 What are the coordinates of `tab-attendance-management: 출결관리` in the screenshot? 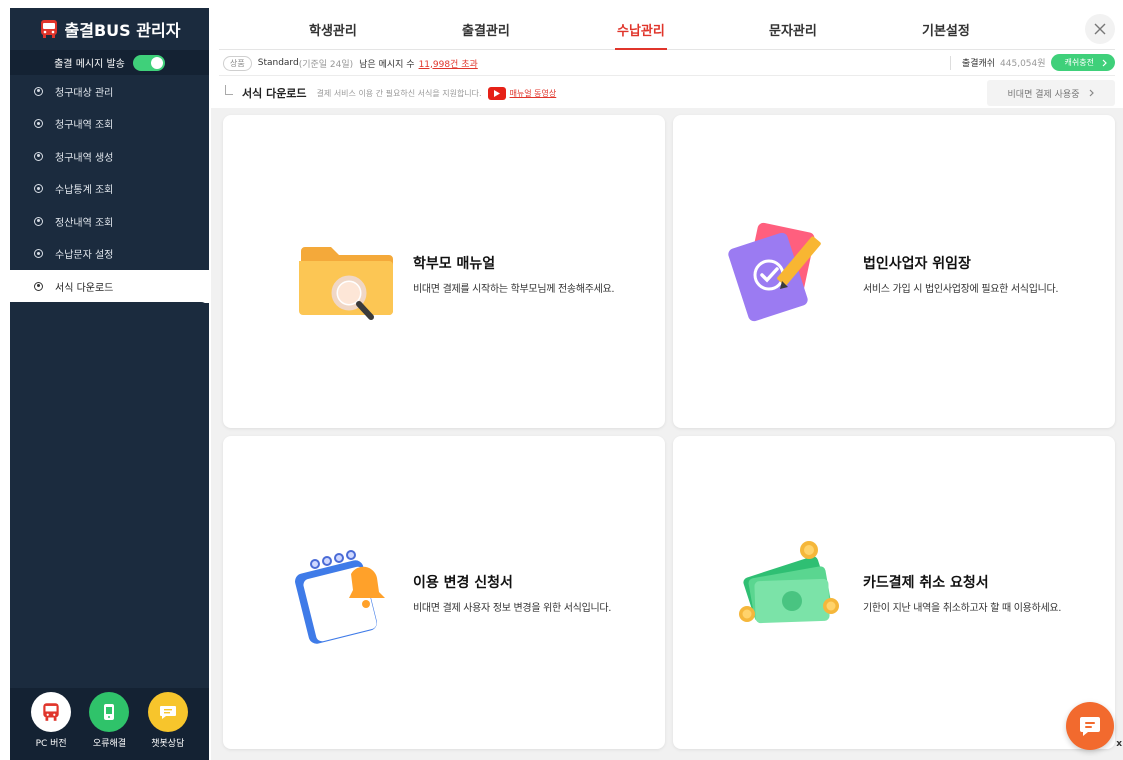 It's located at (486, 29).